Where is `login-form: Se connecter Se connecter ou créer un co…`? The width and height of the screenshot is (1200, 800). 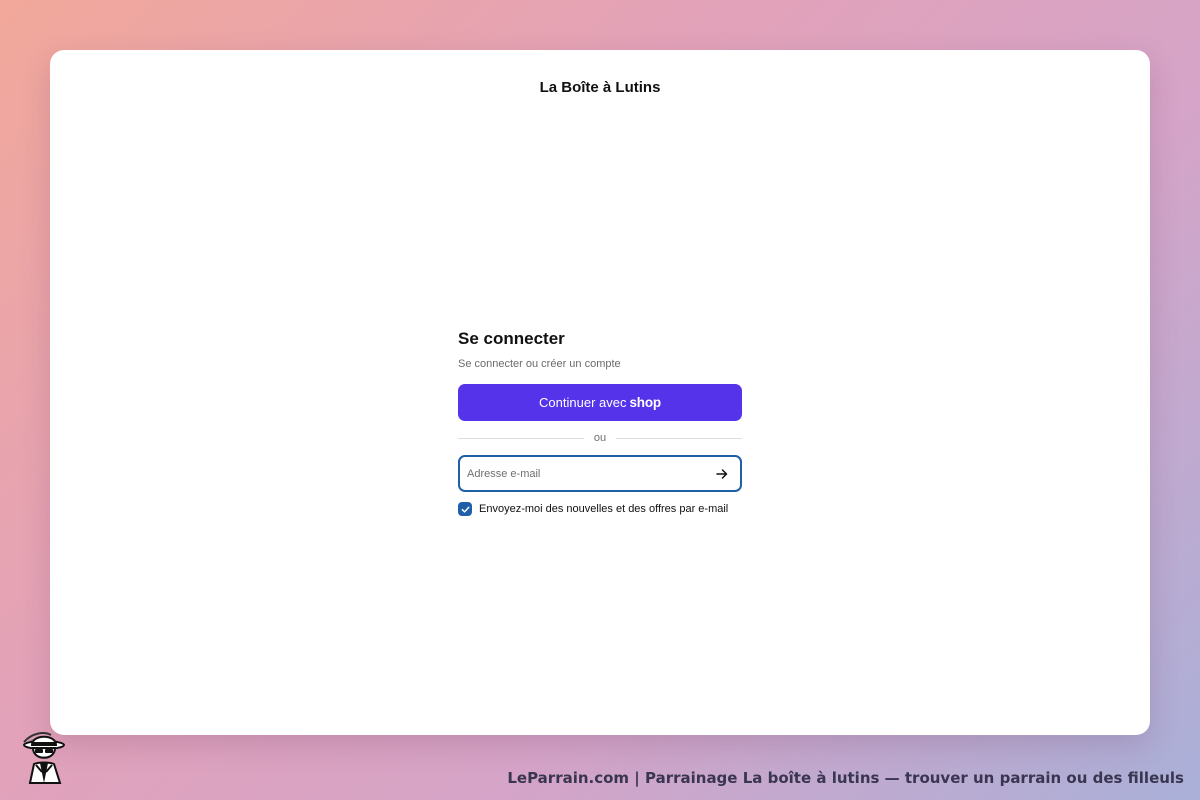 login-form: Se connecter Se connecter ou créer un co… is located at coordinates (600, 422).